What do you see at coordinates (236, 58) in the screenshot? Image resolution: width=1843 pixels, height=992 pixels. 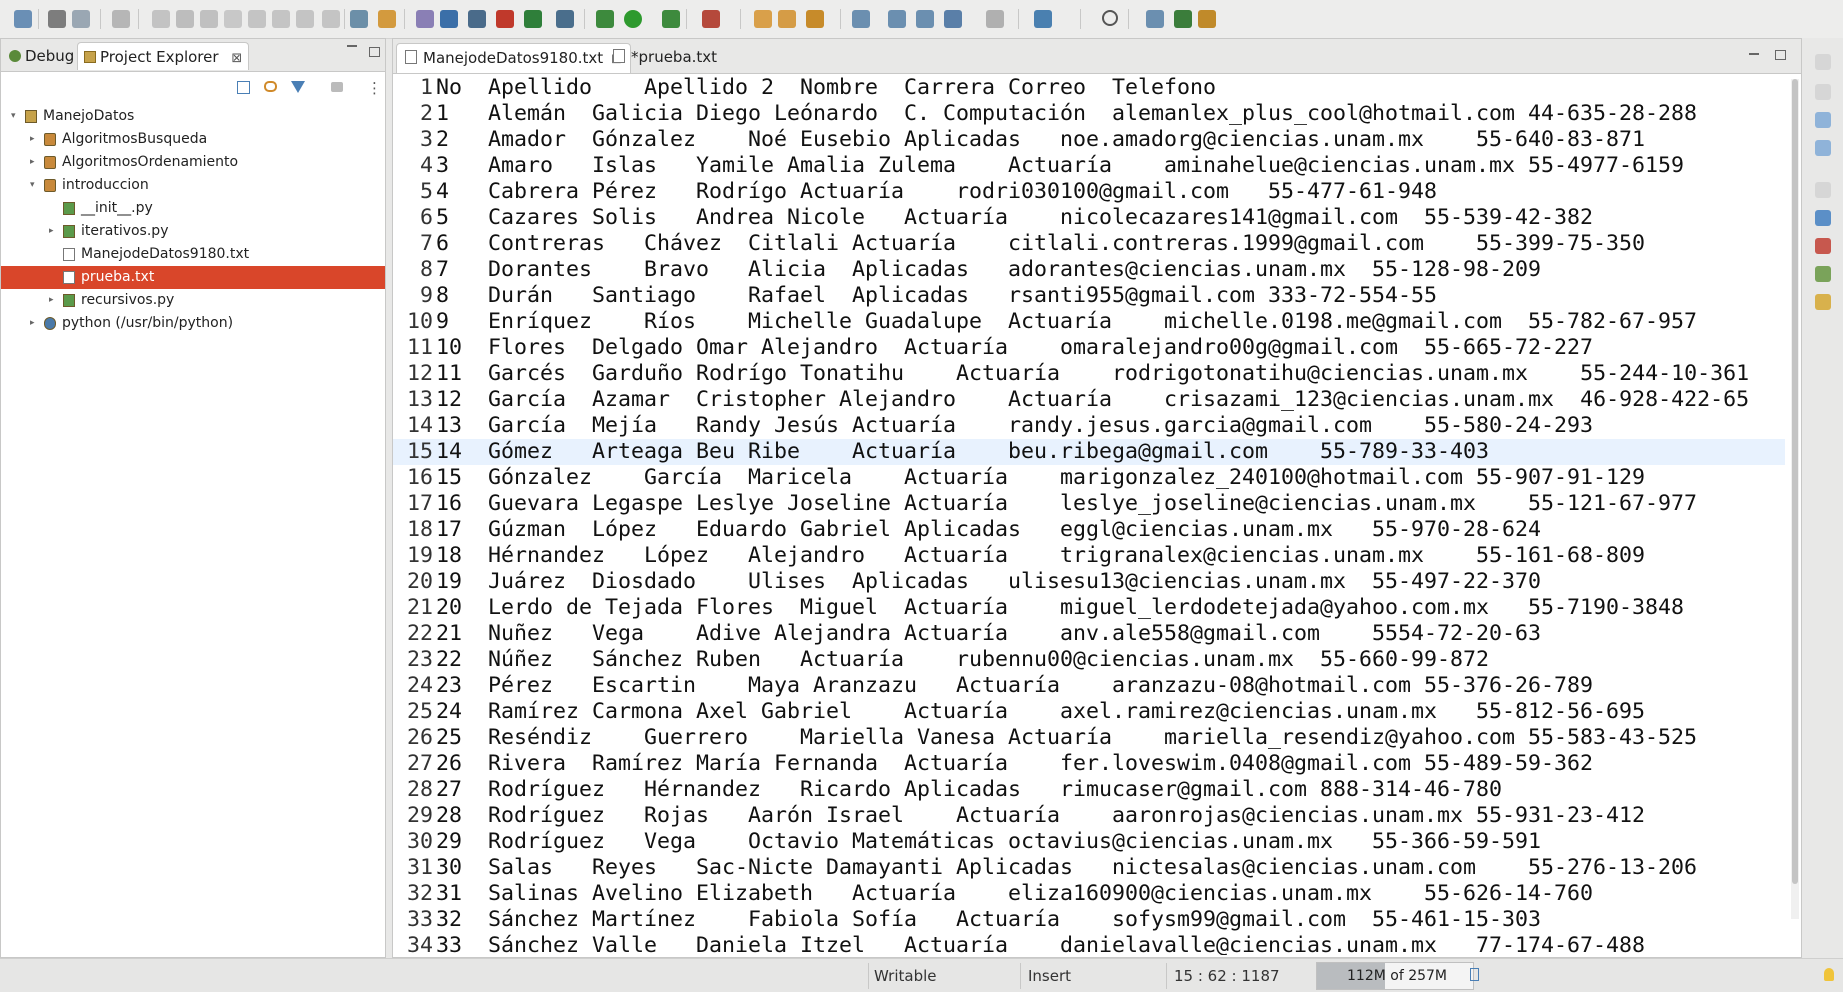 I see `close-icon: ⊠` at bounding box center [236, 58].